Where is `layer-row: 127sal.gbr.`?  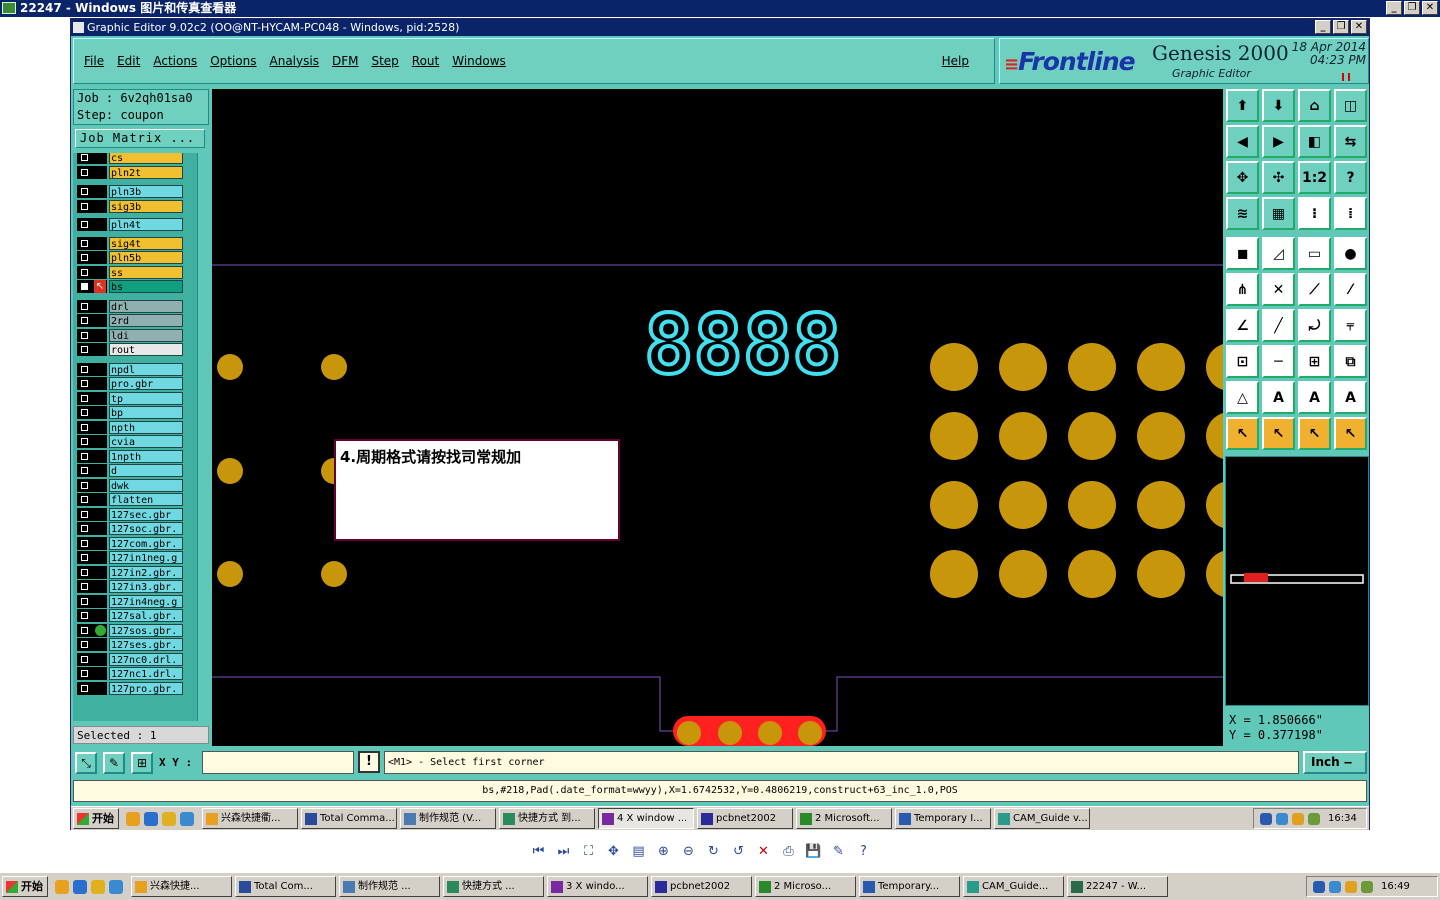
layer-row: 127sal.gbr. is located at coordinates (130, 615).